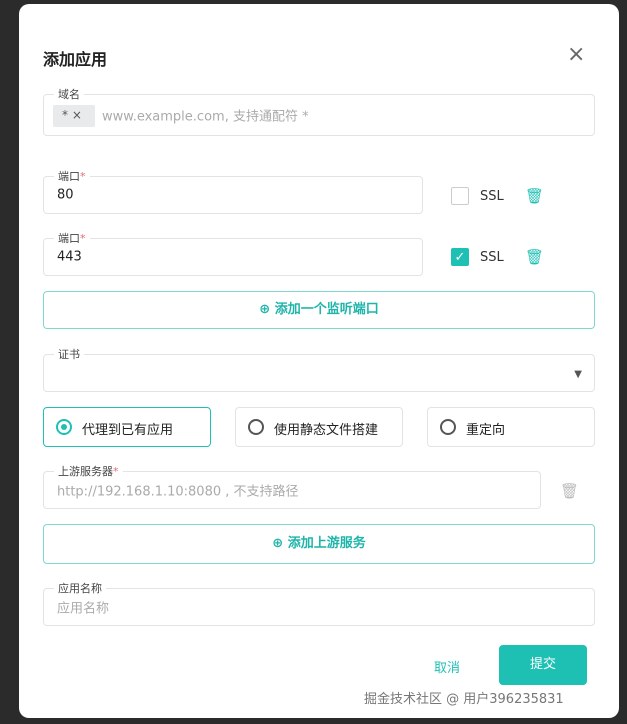  I want to click on domain-chip: * ×, so click(74, 116).